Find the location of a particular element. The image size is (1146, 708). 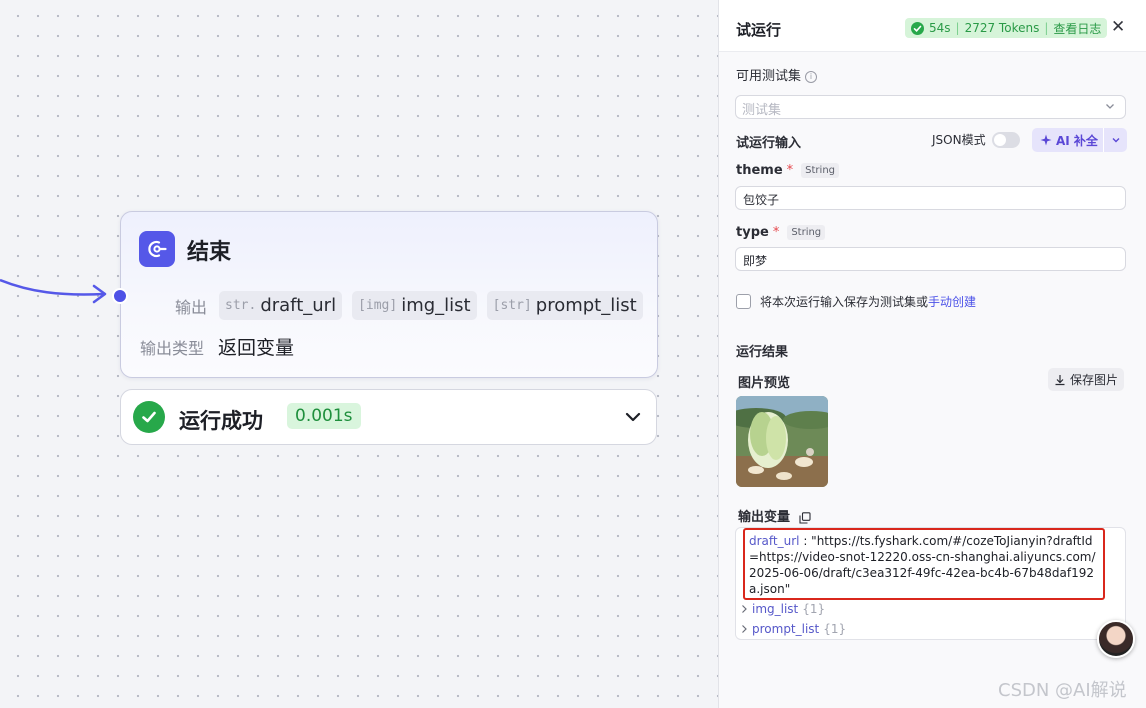

output-type-row: 输出类型 返回变量 is located at coordinates (217, 346).